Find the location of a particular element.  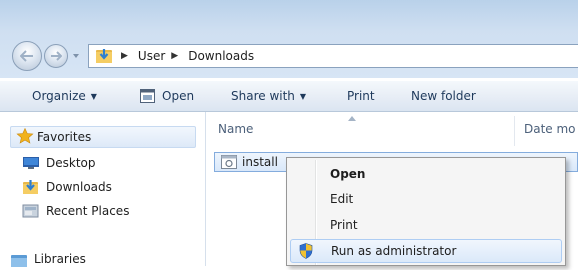

nav-downloads-label: Downloads is located at coordinates (79, 187).